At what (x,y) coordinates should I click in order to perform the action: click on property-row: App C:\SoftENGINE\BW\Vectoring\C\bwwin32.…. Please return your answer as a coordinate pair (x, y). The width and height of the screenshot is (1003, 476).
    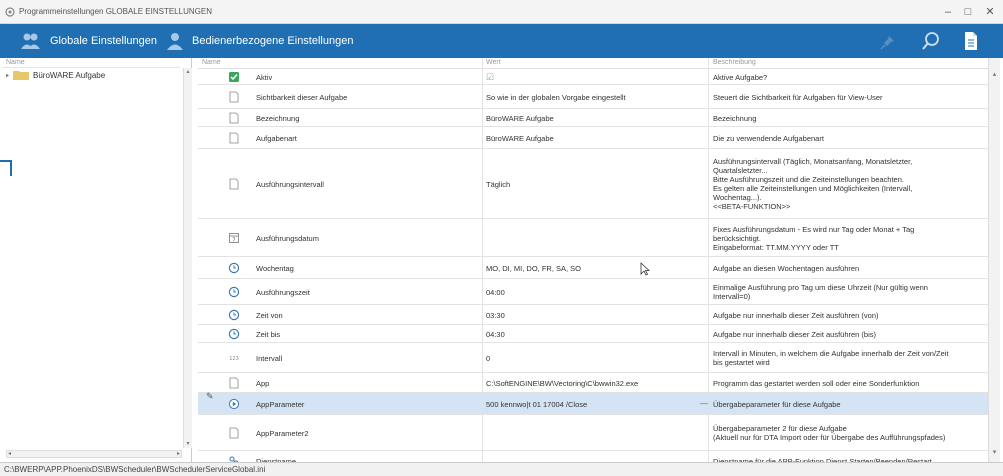
    Looking at the image, I should click on (593, 383).